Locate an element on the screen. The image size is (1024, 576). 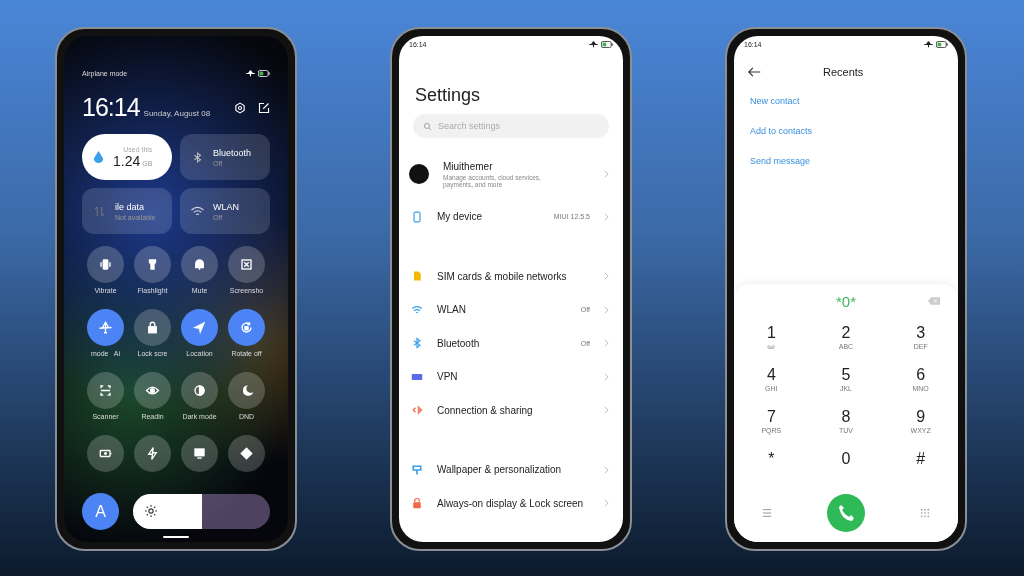
voicemail-icon is located at coordinates (771, 347).